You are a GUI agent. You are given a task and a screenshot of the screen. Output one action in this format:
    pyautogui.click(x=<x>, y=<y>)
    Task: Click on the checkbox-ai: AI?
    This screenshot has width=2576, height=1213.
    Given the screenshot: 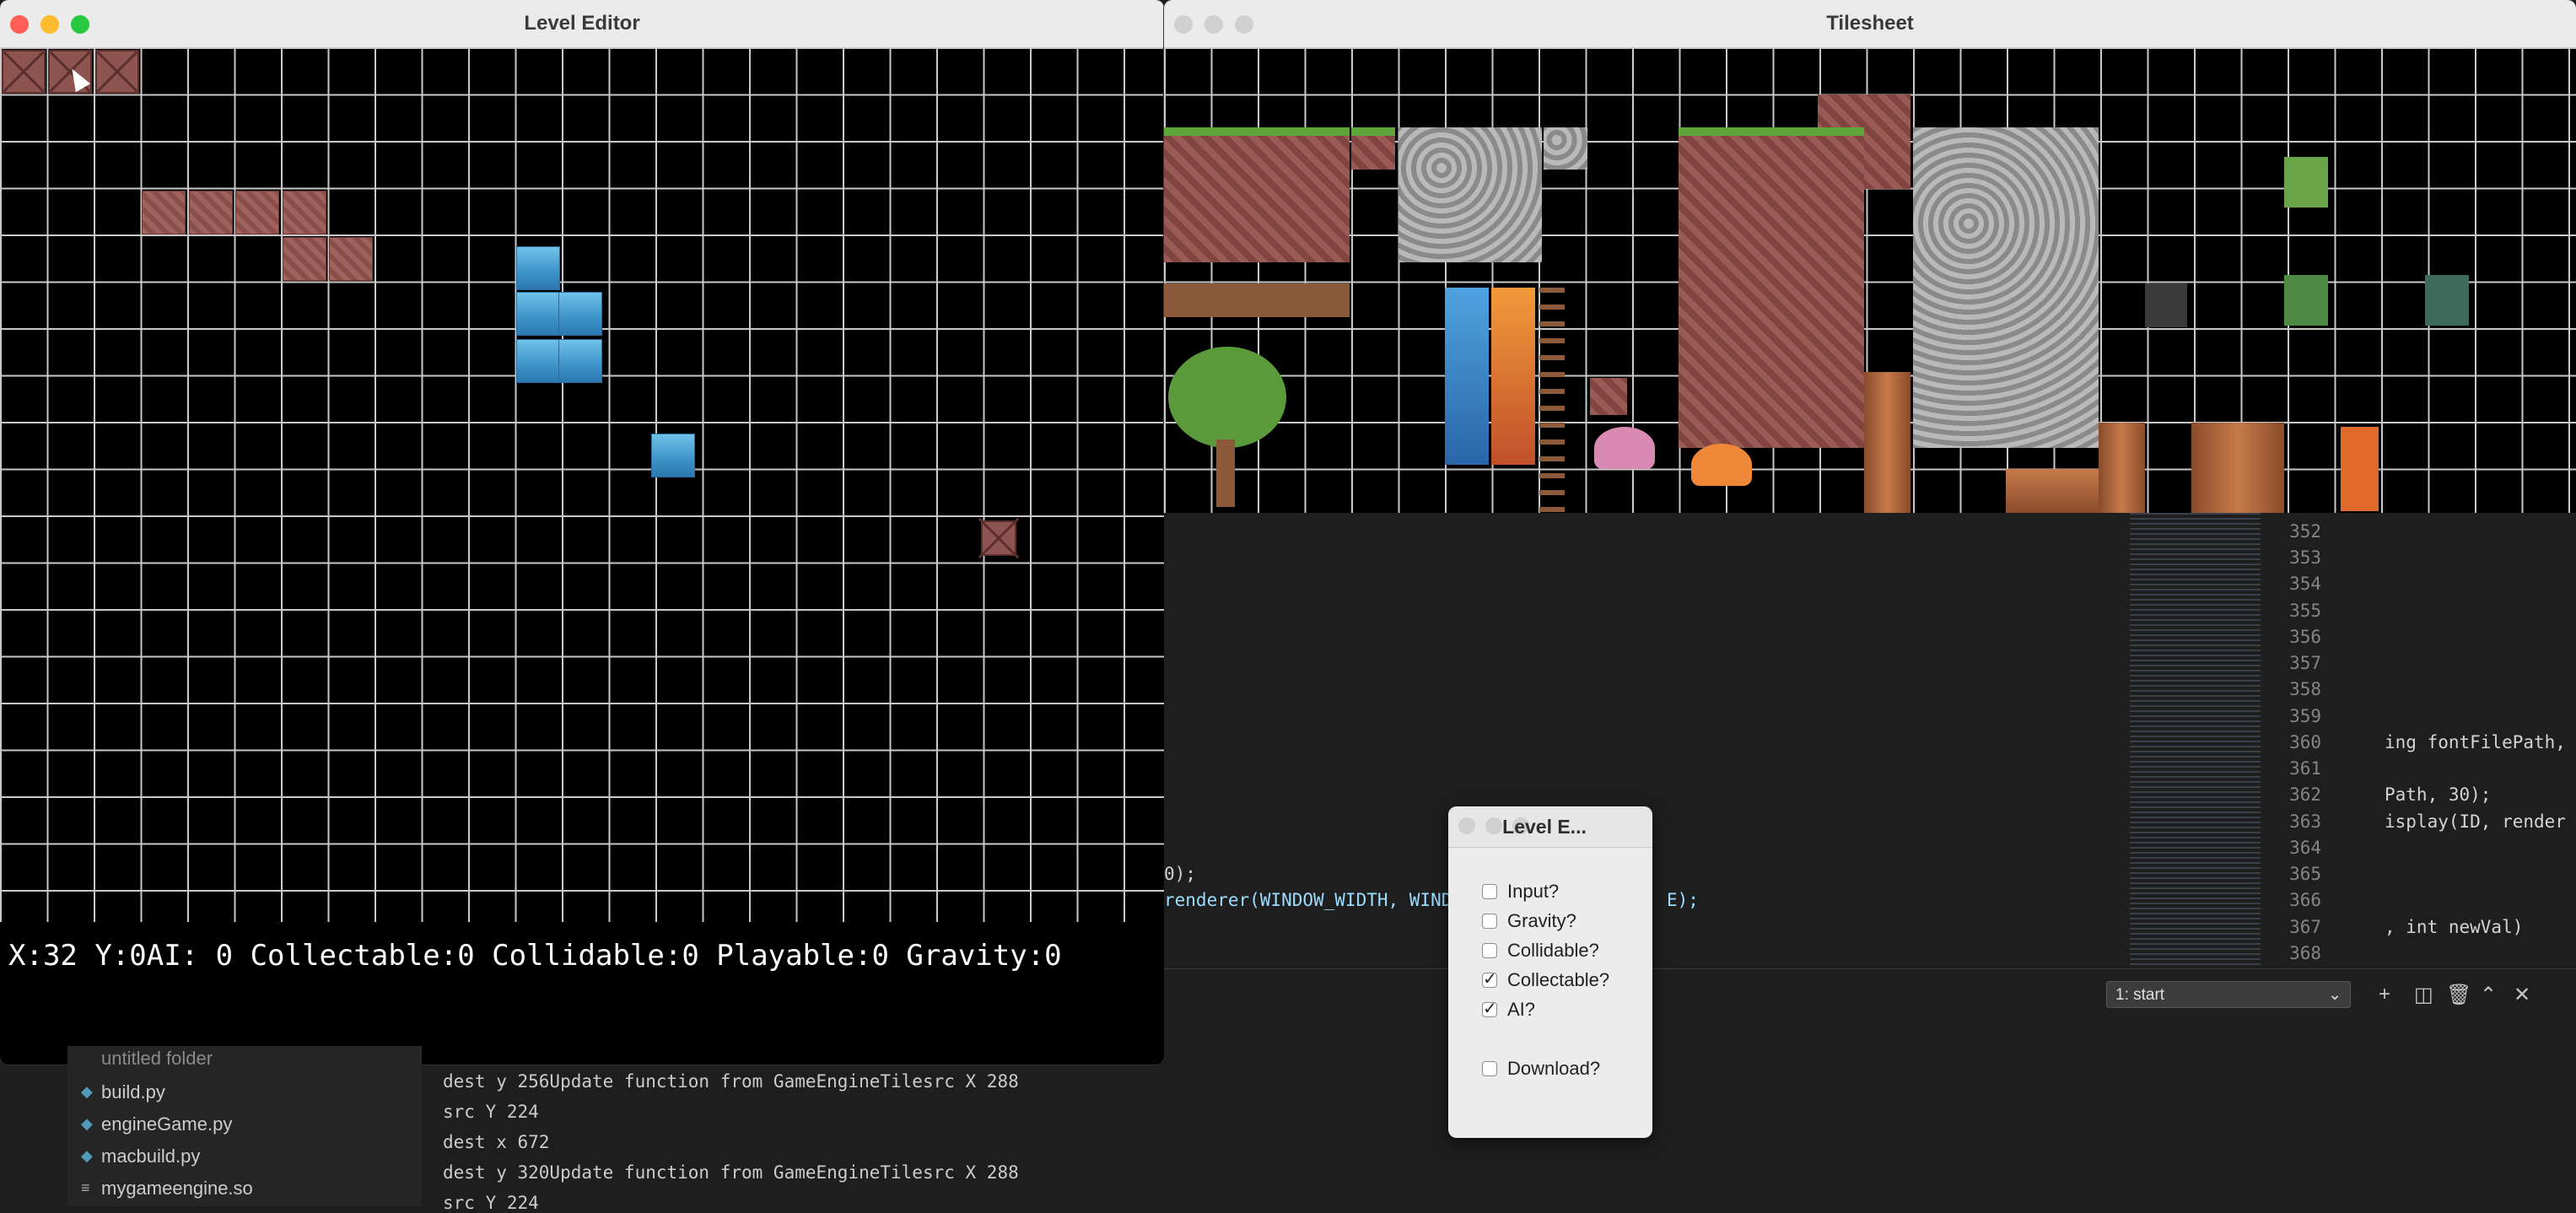 What is the action you would take?
    pyautogui.click(x=1509, y=1009)
    